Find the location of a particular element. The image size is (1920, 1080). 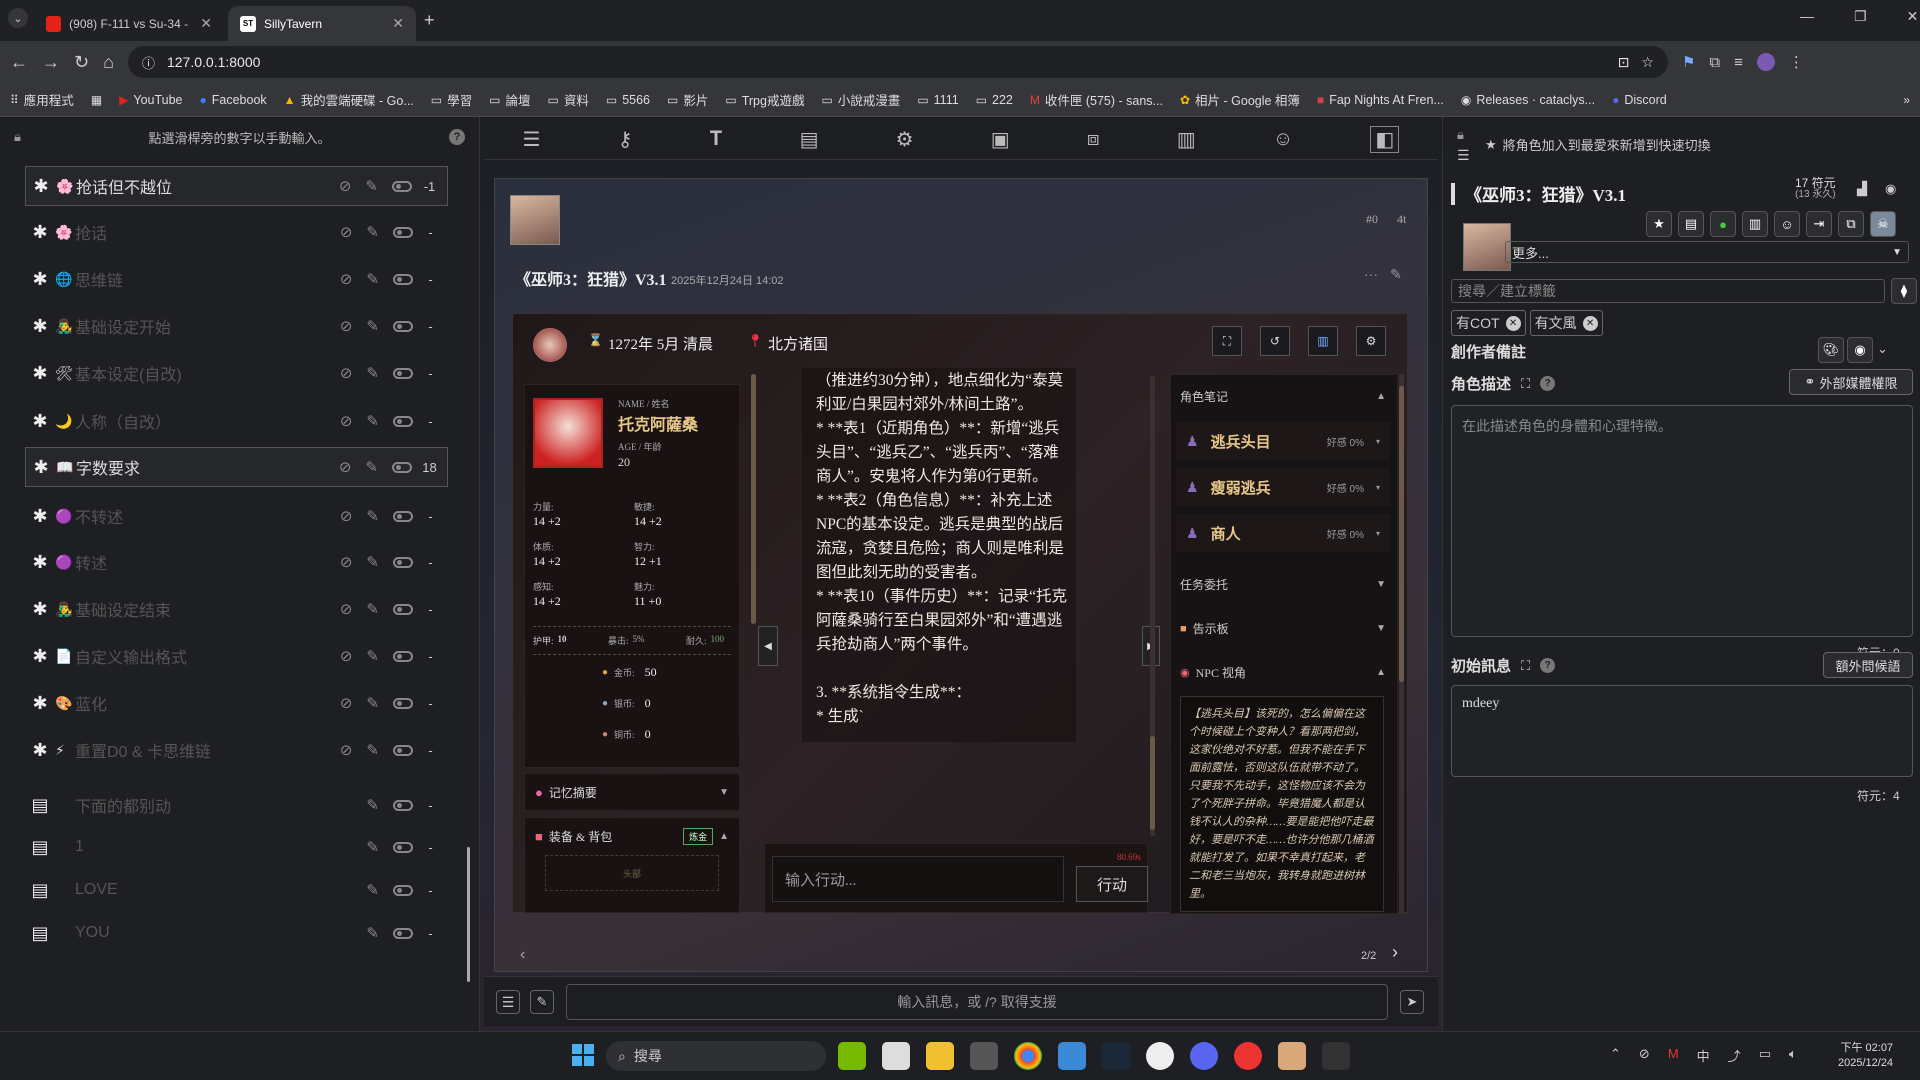

eye-icon: ◉ is located at coordinates (1890, 189).